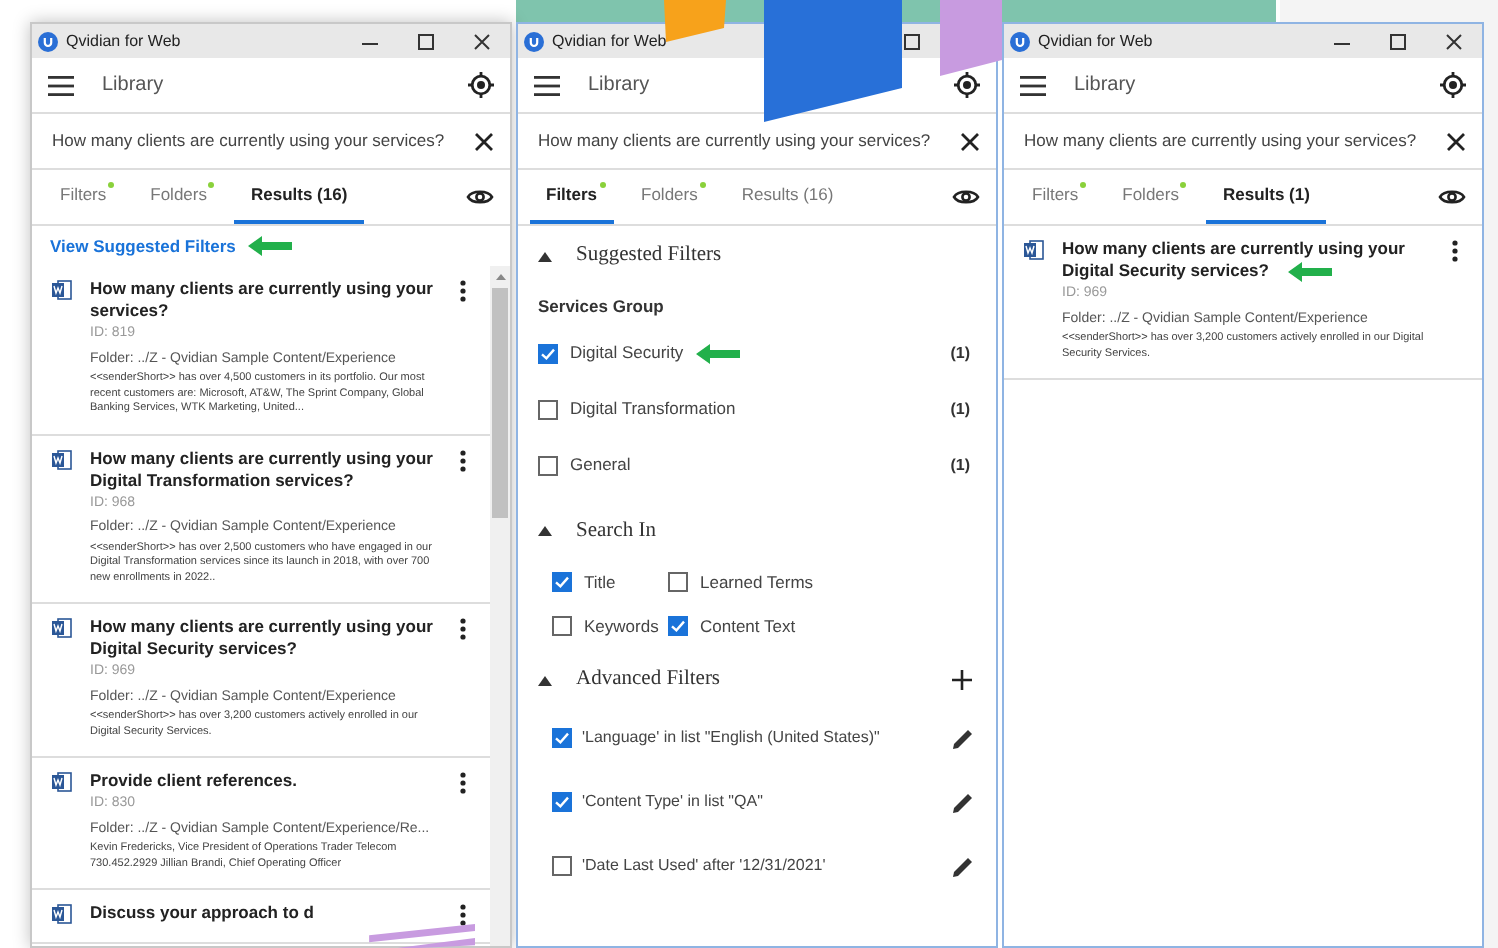 Image resolution: width=1498 pixels, height=948 pixels. What do you see at coordinates (748, 626) in the screenshot?
I see `search-in-option-label: Content Text` at bounding box center [748, 626].